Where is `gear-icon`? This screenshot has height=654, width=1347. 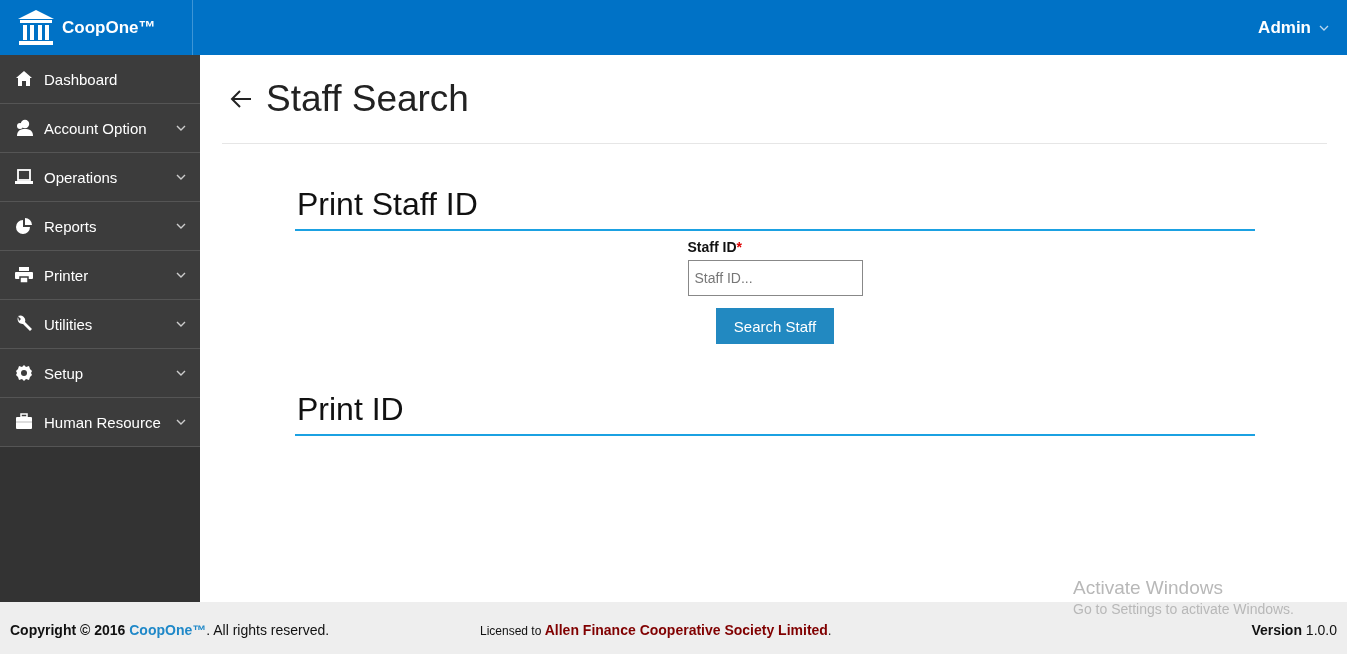
gear-icon is located at coordinates (24, 373).